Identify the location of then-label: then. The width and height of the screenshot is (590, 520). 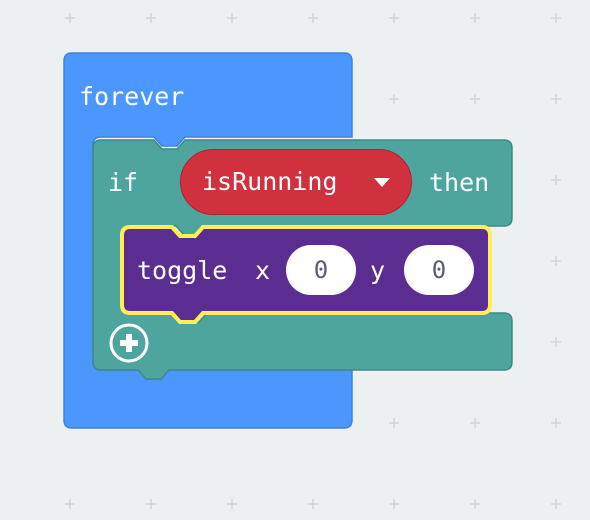
(459, 182).